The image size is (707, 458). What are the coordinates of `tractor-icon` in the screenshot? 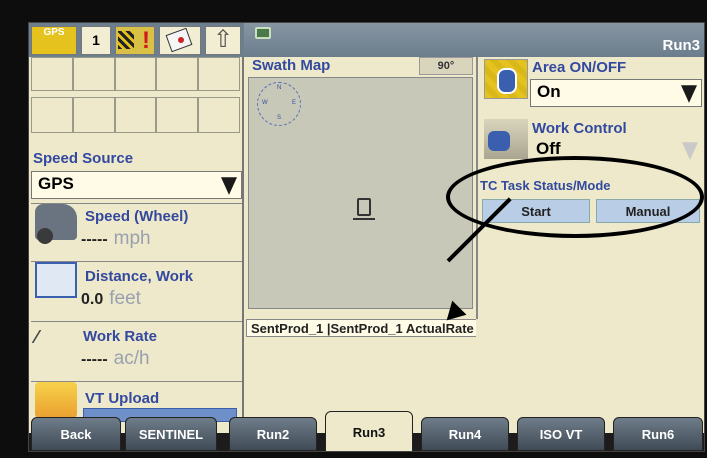 It's located at (56, 224).